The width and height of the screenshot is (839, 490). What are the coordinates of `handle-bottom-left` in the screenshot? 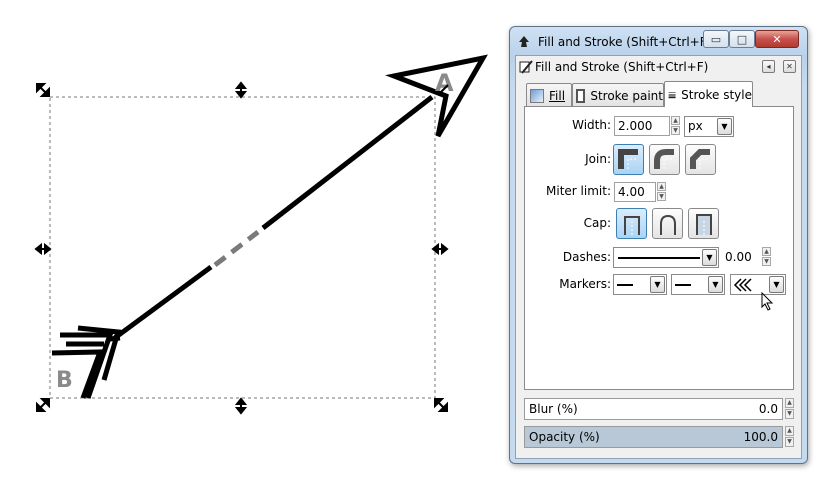 It's located at (43, 405).